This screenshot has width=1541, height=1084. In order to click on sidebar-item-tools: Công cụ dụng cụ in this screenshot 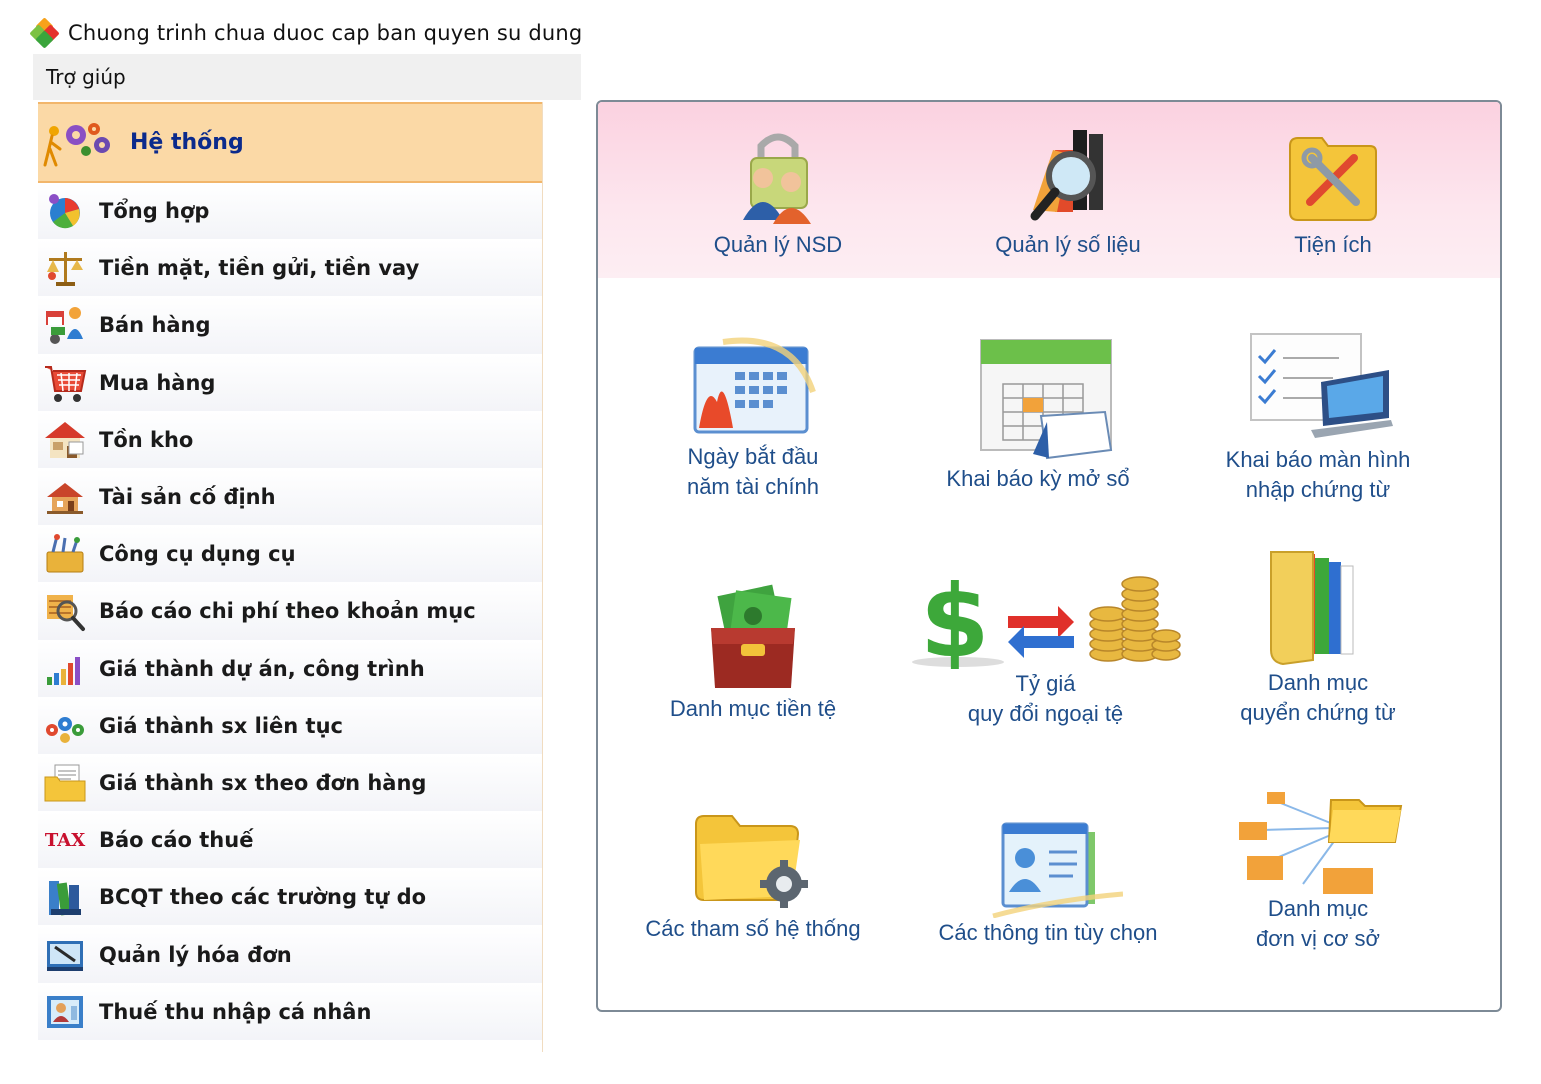, I will do `click(290, 555)`.